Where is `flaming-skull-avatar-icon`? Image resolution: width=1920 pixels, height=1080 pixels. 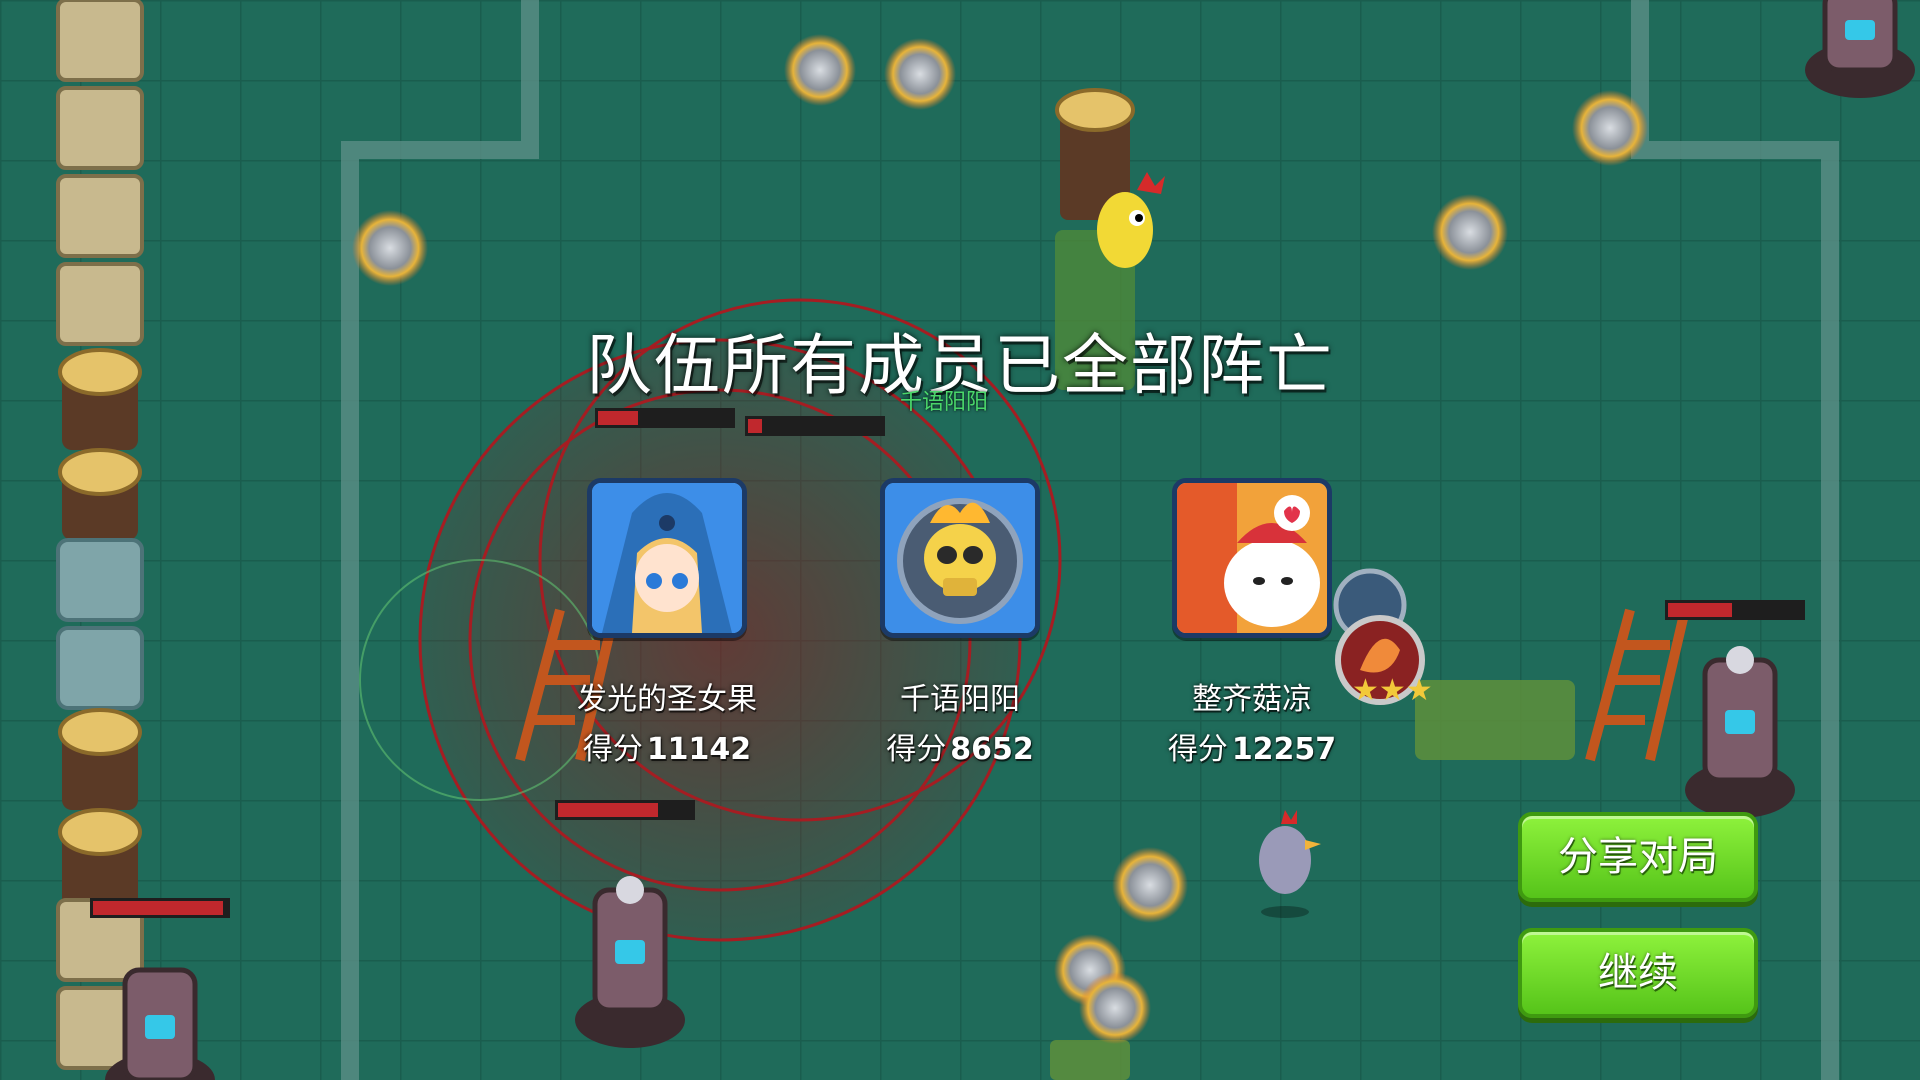 flaming-skull-avatar-icon is located at coordinates (960, 558).